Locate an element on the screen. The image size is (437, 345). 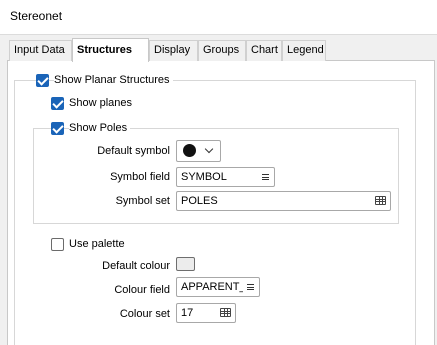
title-divider is located at coordinates (218, 34).